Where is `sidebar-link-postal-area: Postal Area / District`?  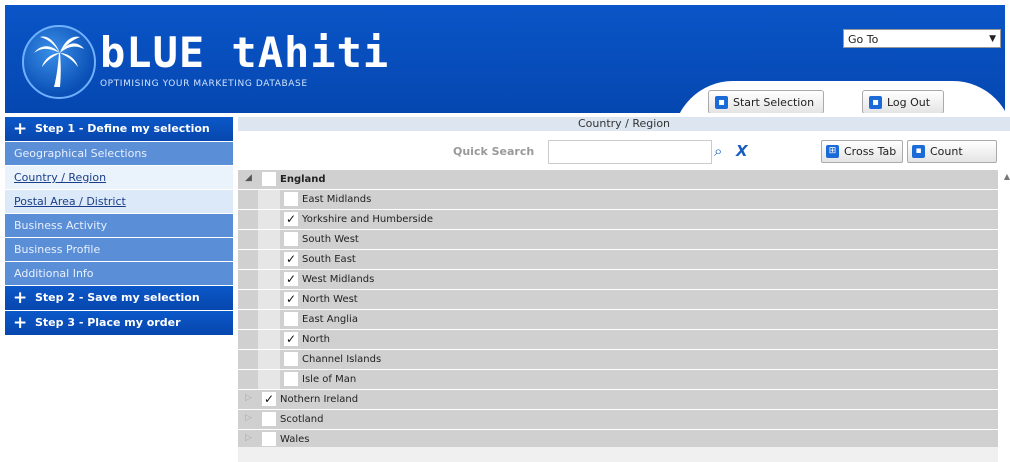 sidebar-link-postal-area: Postal Area / District is located at coordinates (119, 202).